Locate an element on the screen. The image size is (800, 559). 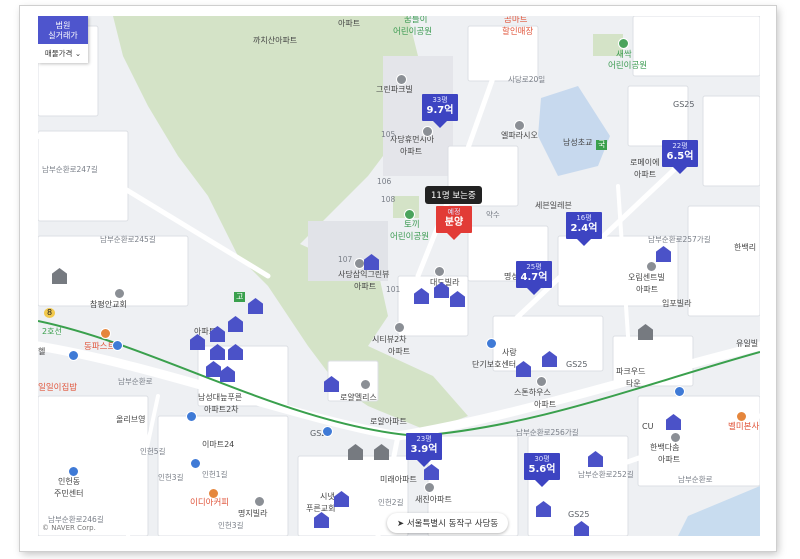
map-label: 까치산아파트 is located at coordinates (275, 40).